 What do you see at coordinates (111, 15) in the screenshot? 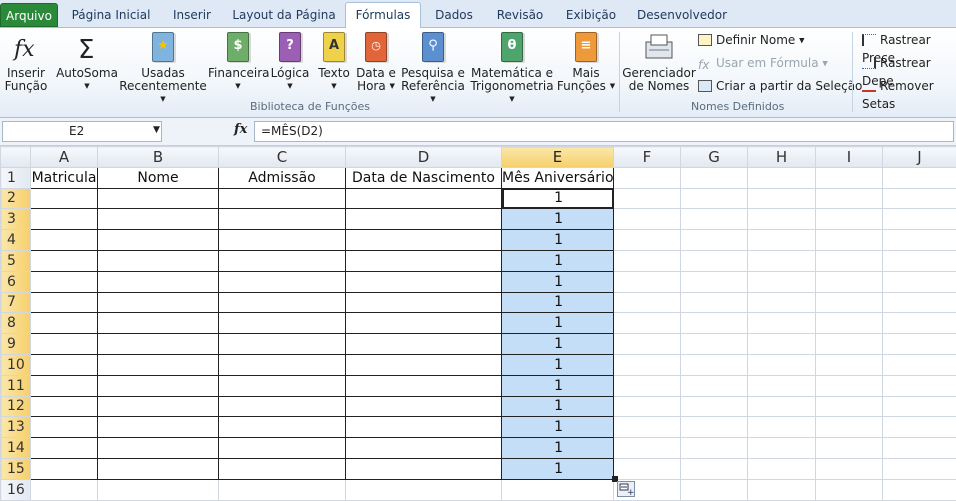
I see `tab-pagina-inicial: Página Inicial` at bounding box center [111, 15].